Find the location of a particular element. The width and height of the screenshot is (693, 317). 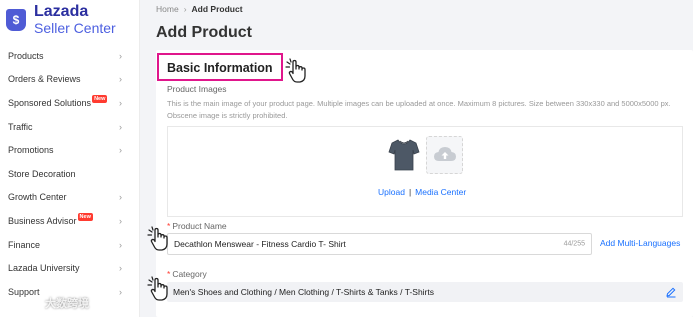

cloud-upload-icon is located at coordinates (444, 154).